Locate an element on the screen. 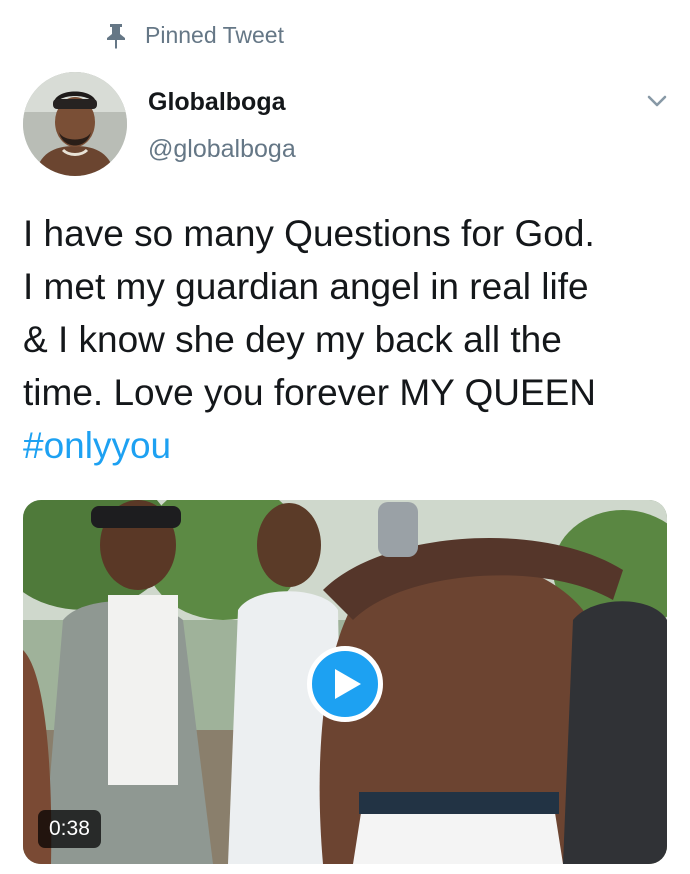 This screenshot has height=874, width=690. play-icon is located at coordinates (348, 684).